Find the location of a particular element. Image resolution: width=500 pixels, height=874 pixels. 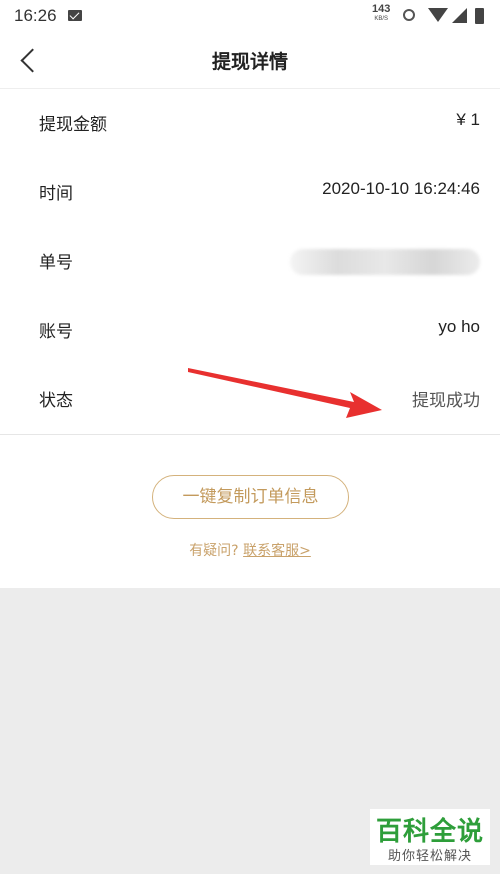

amount-row: 提现金额 ¥ 1 is located at coordinates (250, 123).